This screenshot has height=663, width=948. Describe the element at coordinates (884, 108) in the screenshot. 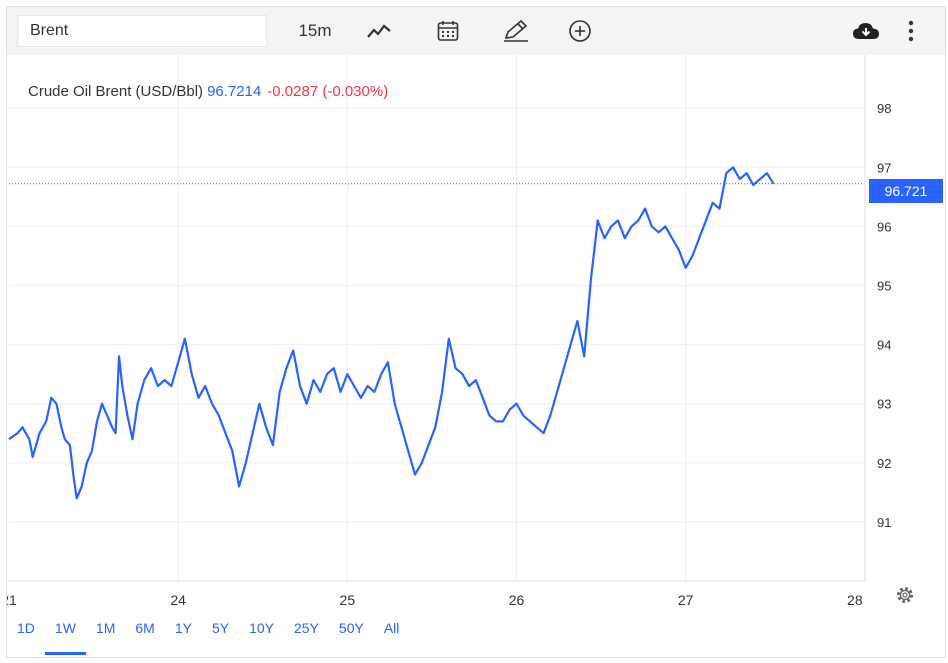

I see `y-tick-label: 98` at that location.